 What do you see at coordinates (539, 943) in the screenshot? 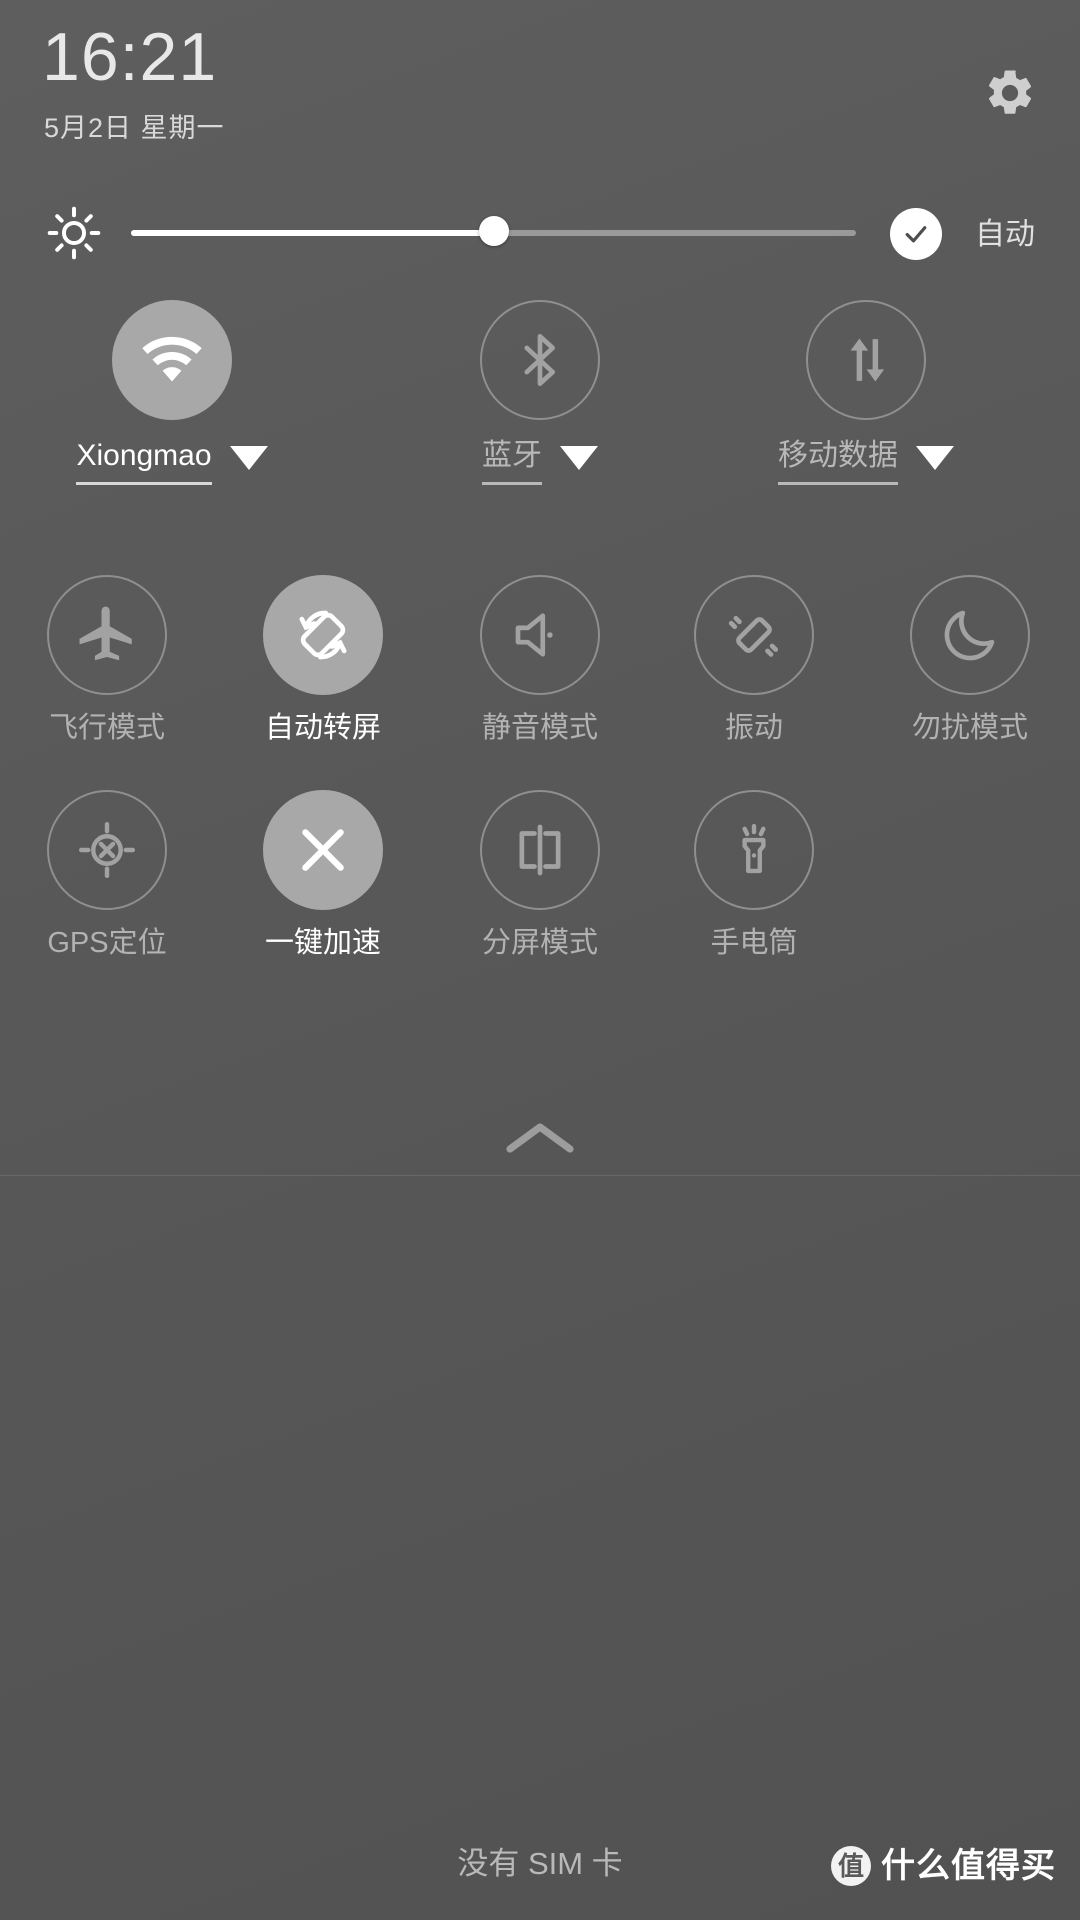
I see `tile-label-split-screen: 分屏模式` at bounding box center [539, 943].